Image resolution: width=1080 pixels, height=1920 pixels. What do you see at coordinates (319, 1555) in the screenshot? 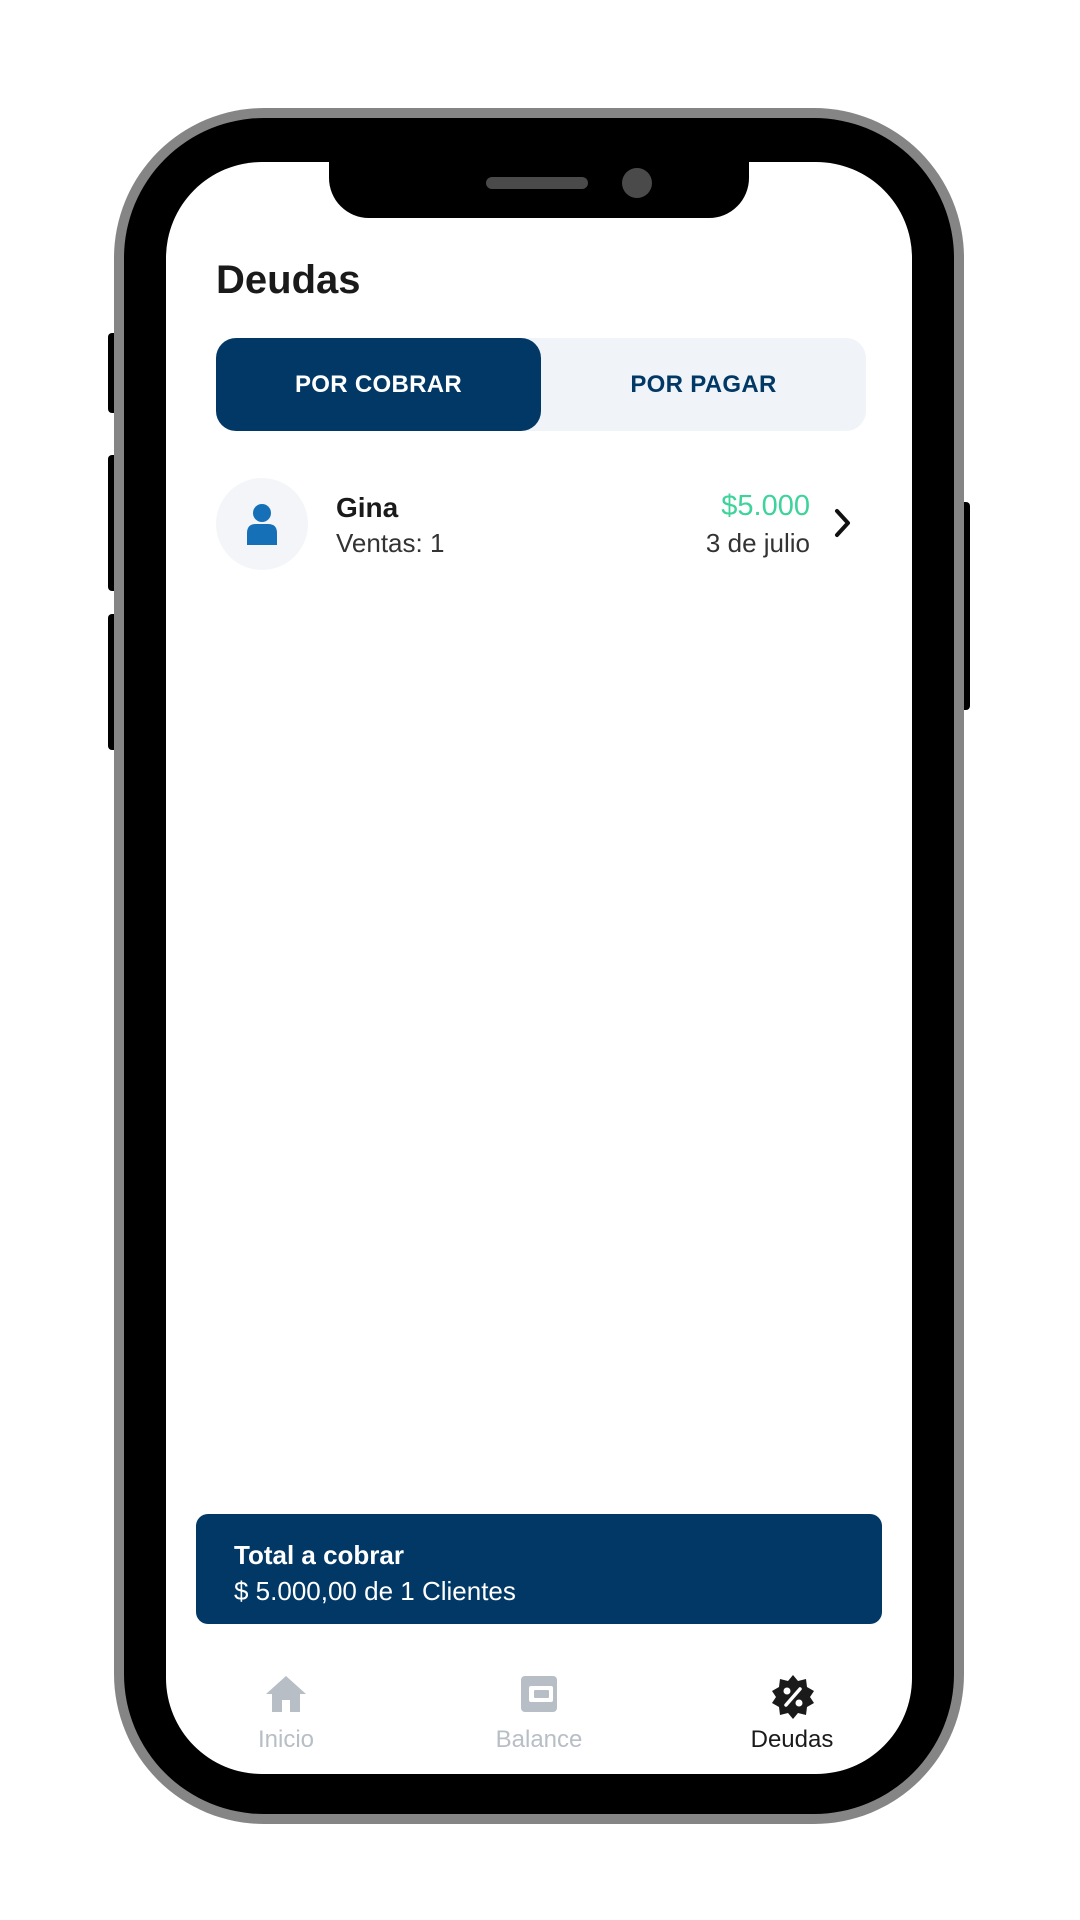
I see `total-label: Total a cobrar` at bounding box center [319, 1555].